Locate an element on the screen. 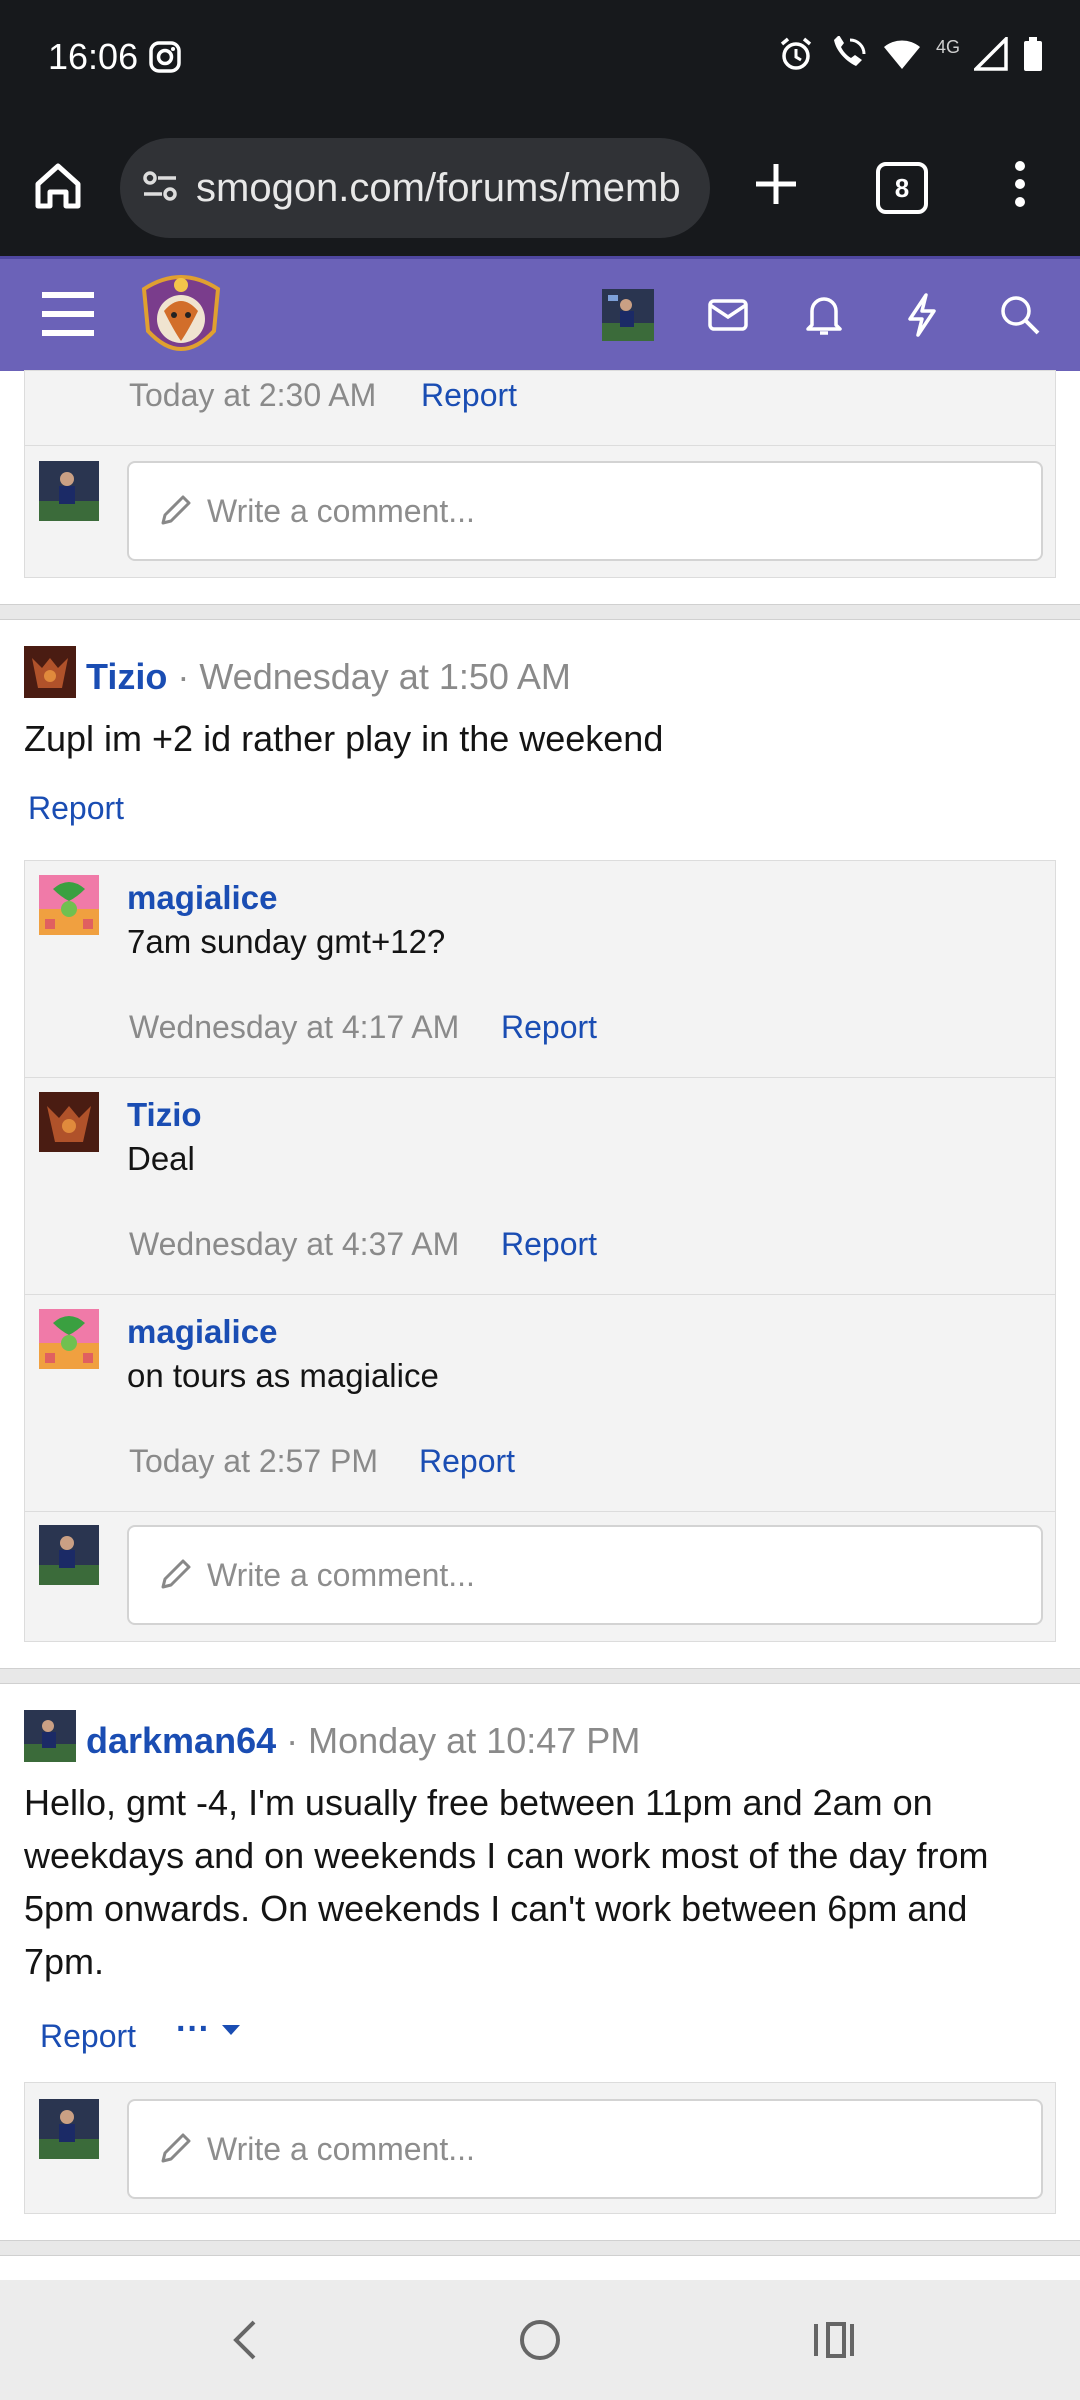 The image size is (1080, 2400). caret-down-icon is located at coordinates (230, 2029).